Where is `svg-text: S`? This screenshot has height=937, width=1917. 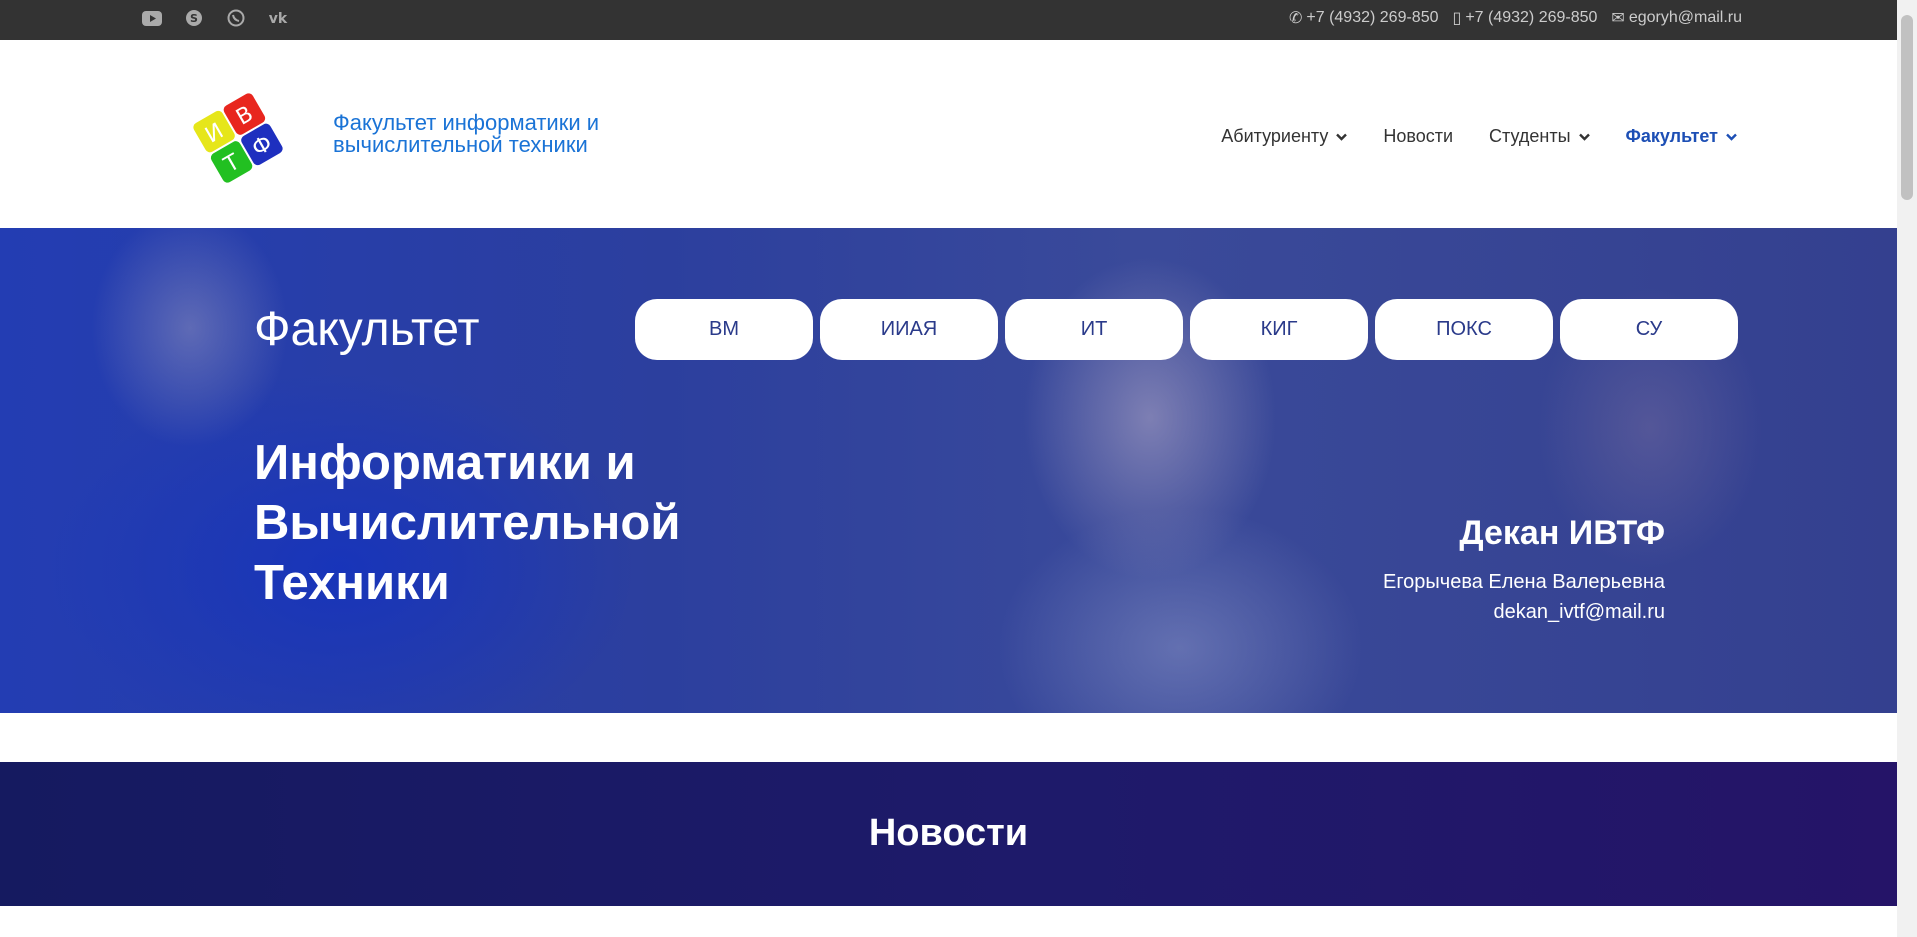 svg-text: S is located at coordinates (194, 18).